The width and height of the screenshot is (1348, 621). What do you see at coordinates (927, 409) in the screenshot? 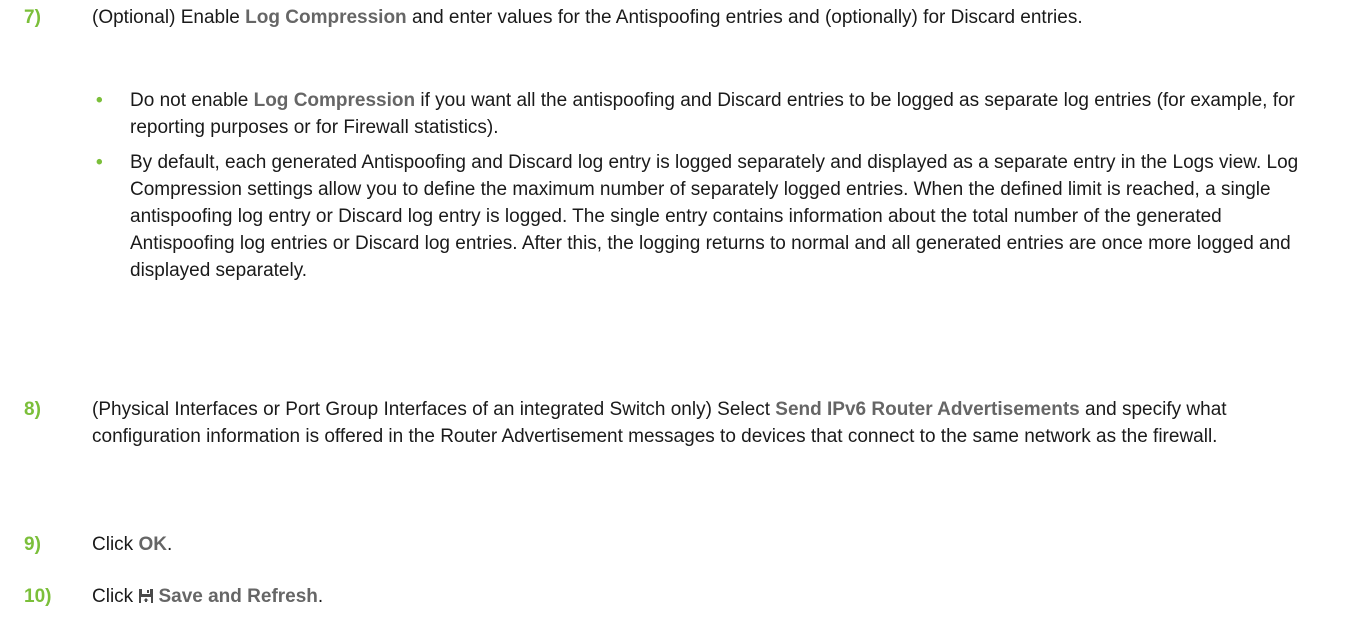
I see `ui-element-send-ipv6-router-advertisements: Send IPv6 Router Advertisements` at bounding box center [927, 409].